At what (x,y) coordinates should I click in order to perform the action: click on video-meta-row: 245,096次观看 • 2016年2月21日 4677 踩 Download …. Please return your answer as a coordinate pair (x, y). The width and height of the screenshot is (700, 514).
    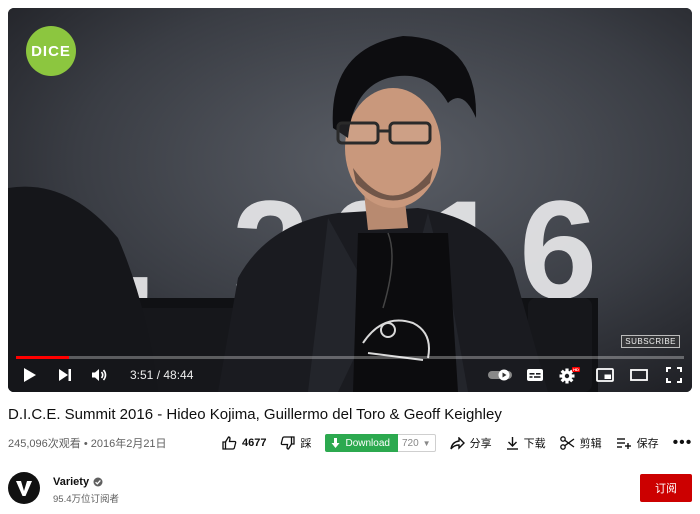
    Looking at the image, I should click on (350, 443).